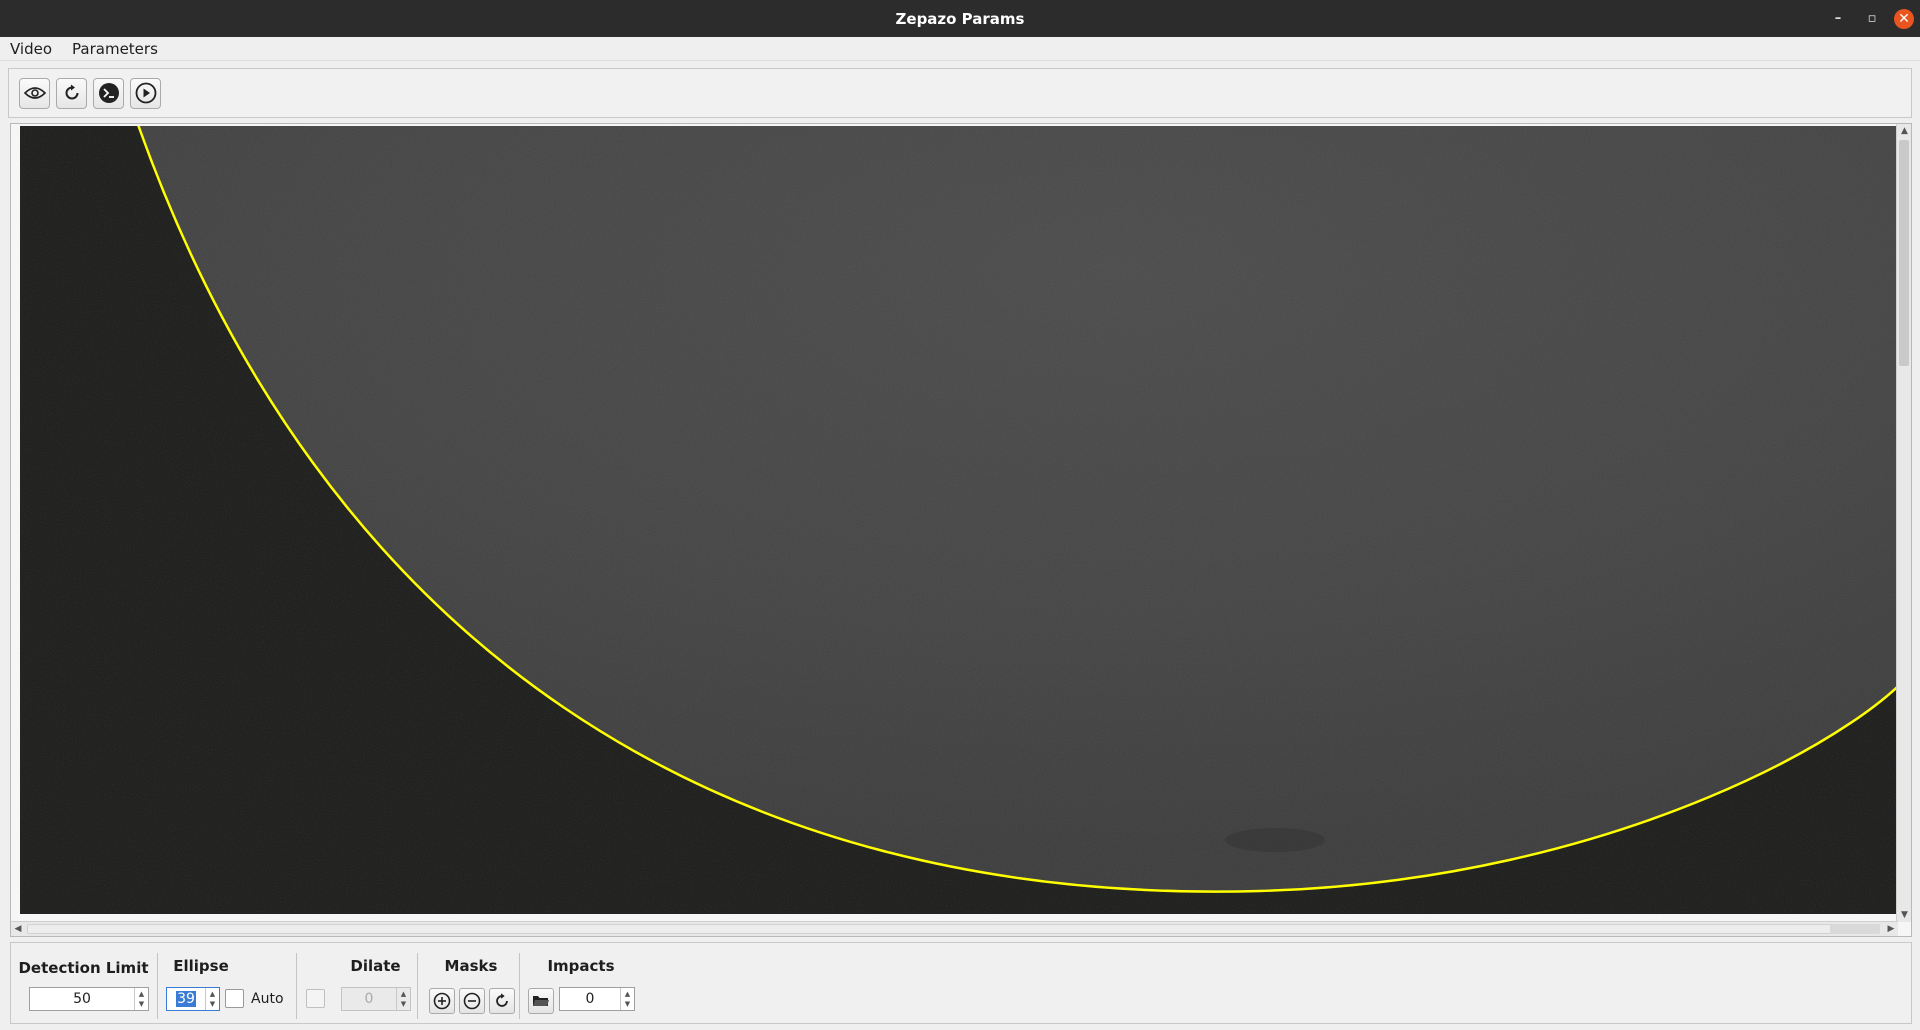  What do you see at coordinates (960, 49) in the screenshot?
I see `menu-bar: Video Parameters` at bounding box center [960, 49].